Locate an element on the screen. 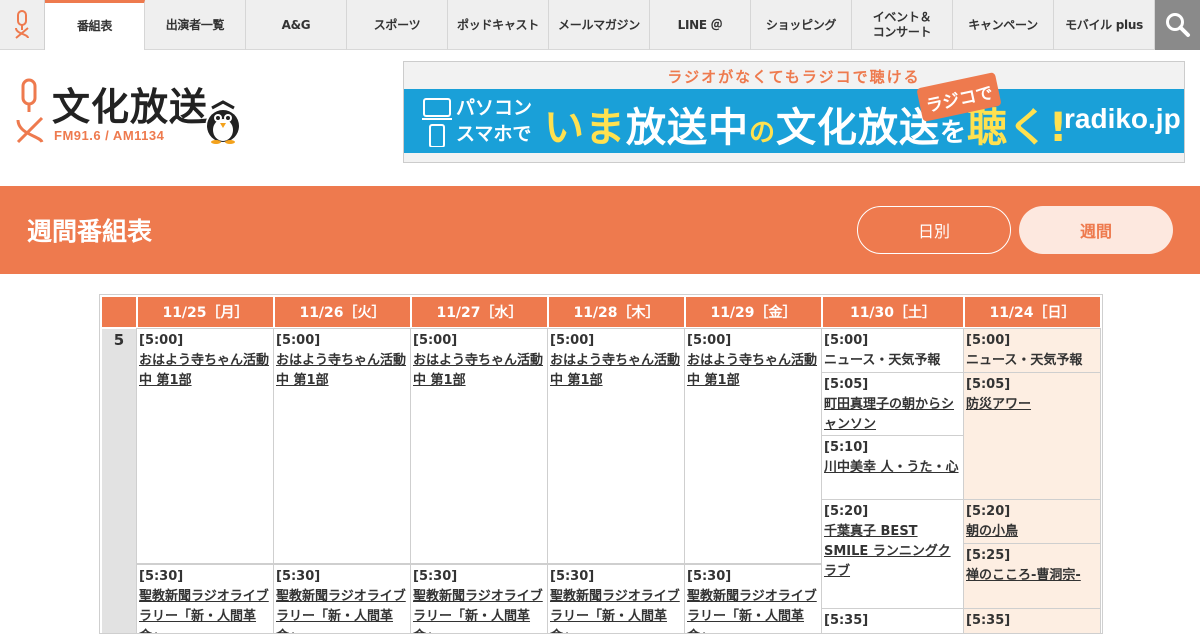 The image size is (1200, 634). program-title: 千葉真子 BEST SMILE ランニングクラブ is located at coordinates (893, 552).